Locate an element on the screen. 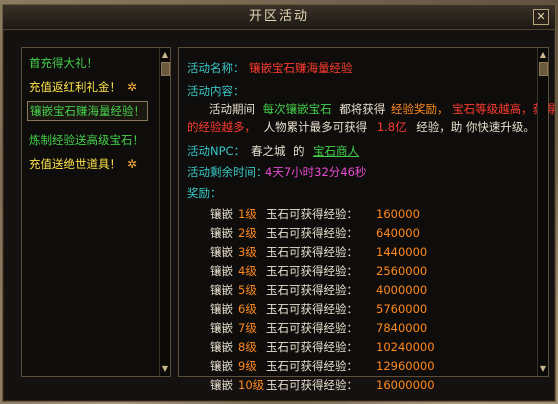  event-content-line-1: 活动期间 每次镶嵌宝石 都将获得 经验奖励， 宝石等级越高，获得 is located at coordinates (382, 109).